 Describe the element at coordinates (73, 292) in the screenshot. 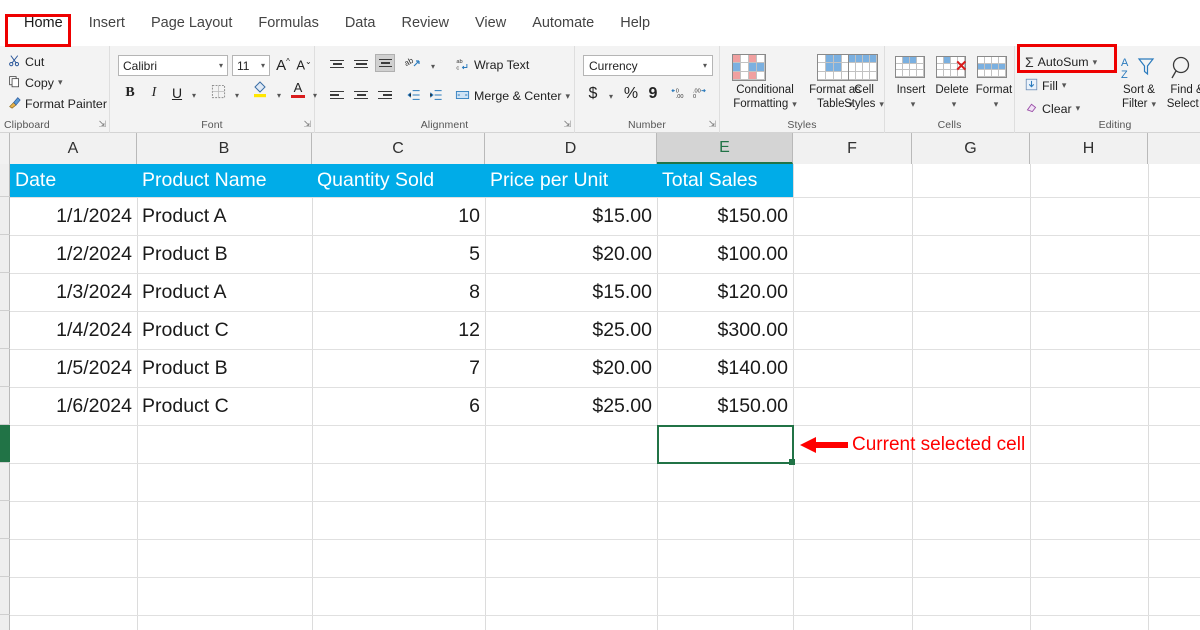

I see `cell-a4: 1/3/2024` at that location.